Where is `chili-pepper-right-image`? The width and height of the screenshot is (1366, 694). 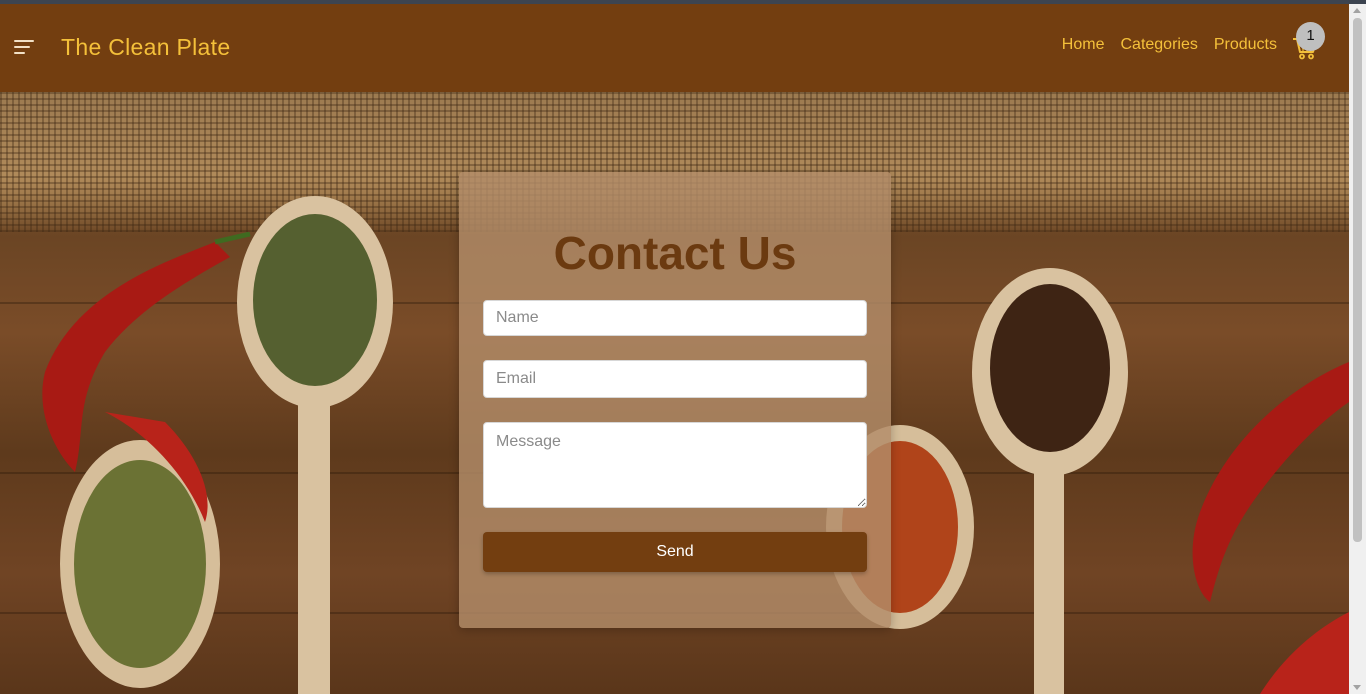 chili-pepper-right-image is located at coordinates (1270, 528).